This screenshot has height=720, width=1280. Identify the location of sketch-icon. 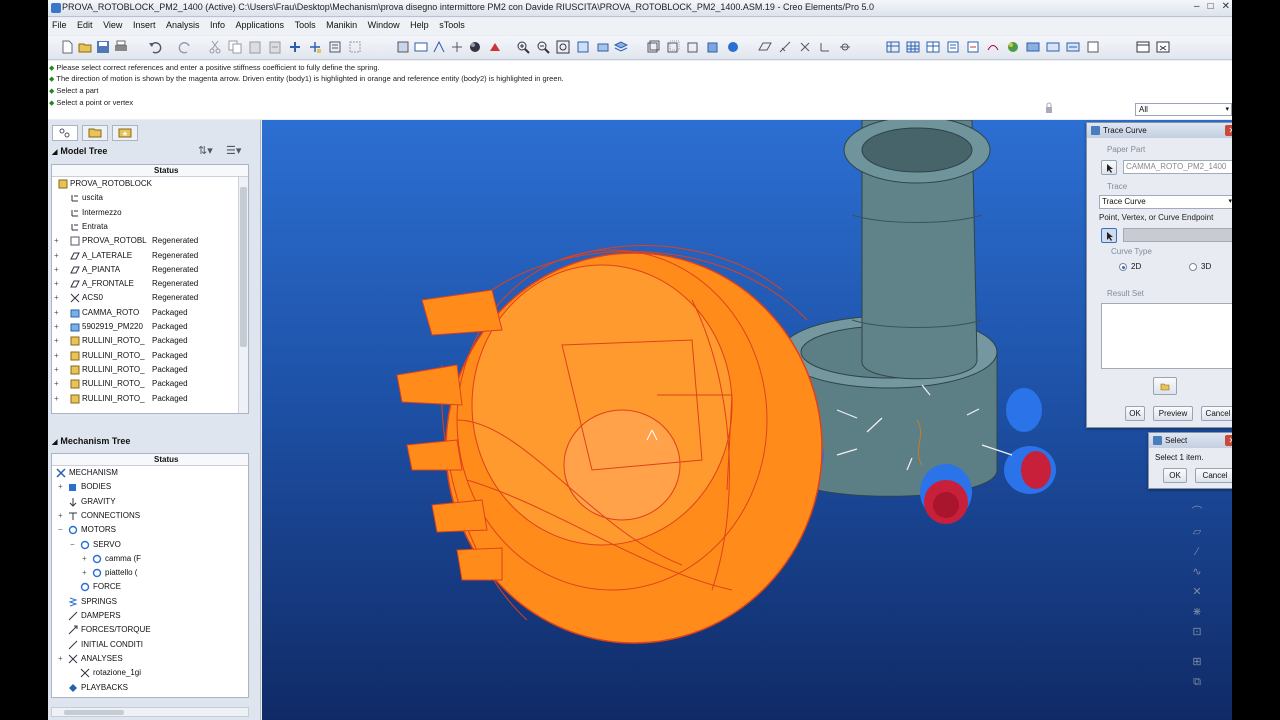
(993, 47).